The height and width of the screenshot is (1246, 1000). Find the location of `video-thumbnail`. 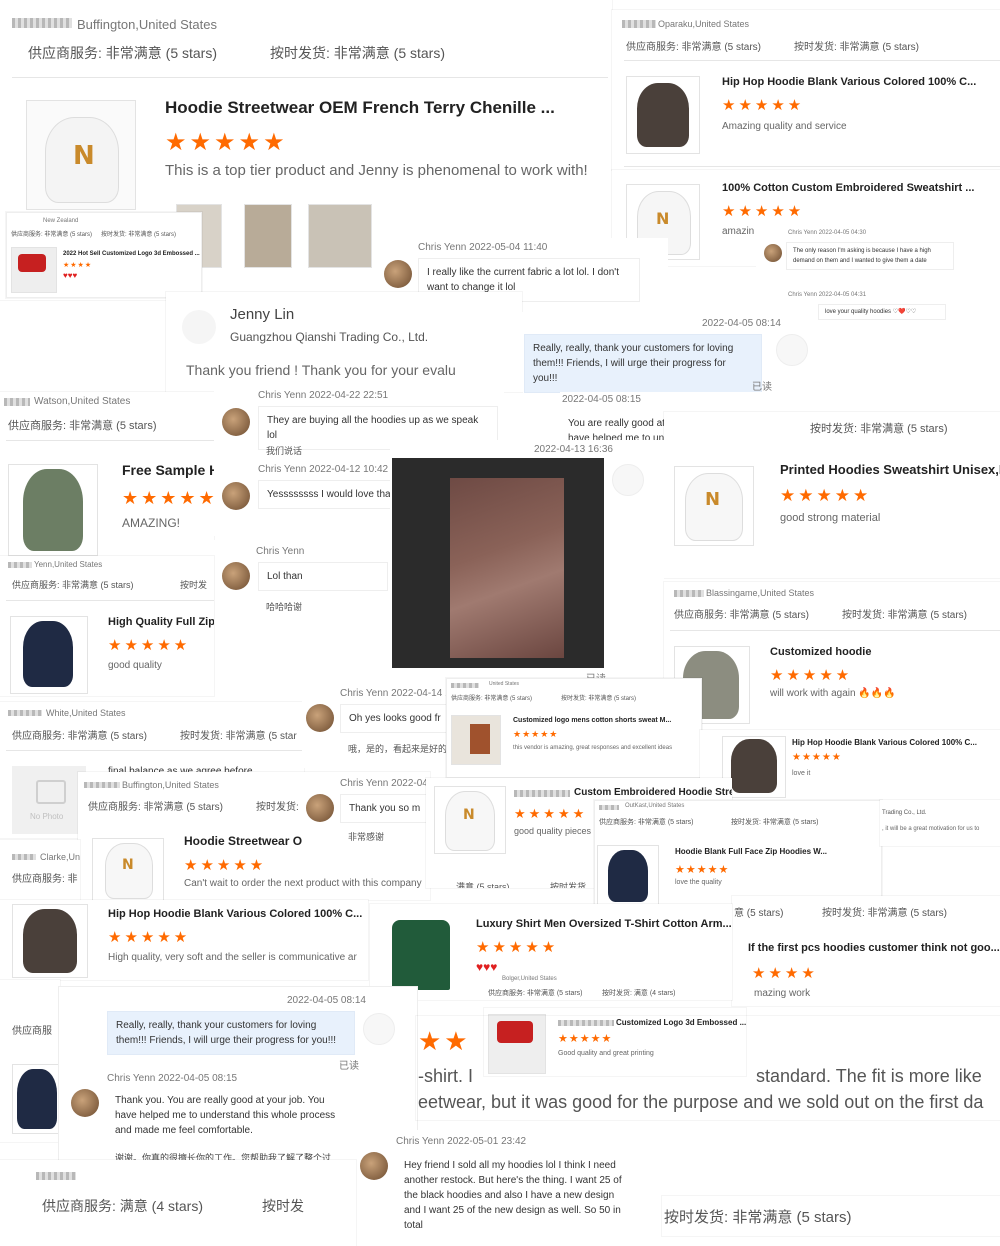

video-thumbnail is located at coordinates (498, 563).